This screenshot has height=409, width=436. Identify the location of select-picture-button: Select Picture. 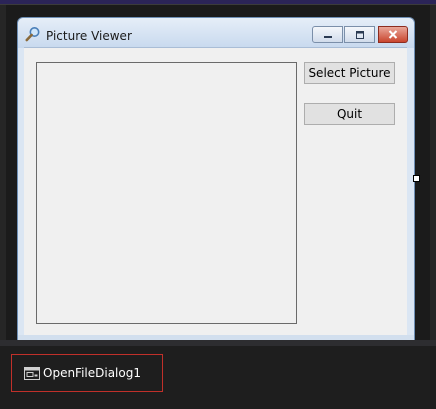
(349, 73).